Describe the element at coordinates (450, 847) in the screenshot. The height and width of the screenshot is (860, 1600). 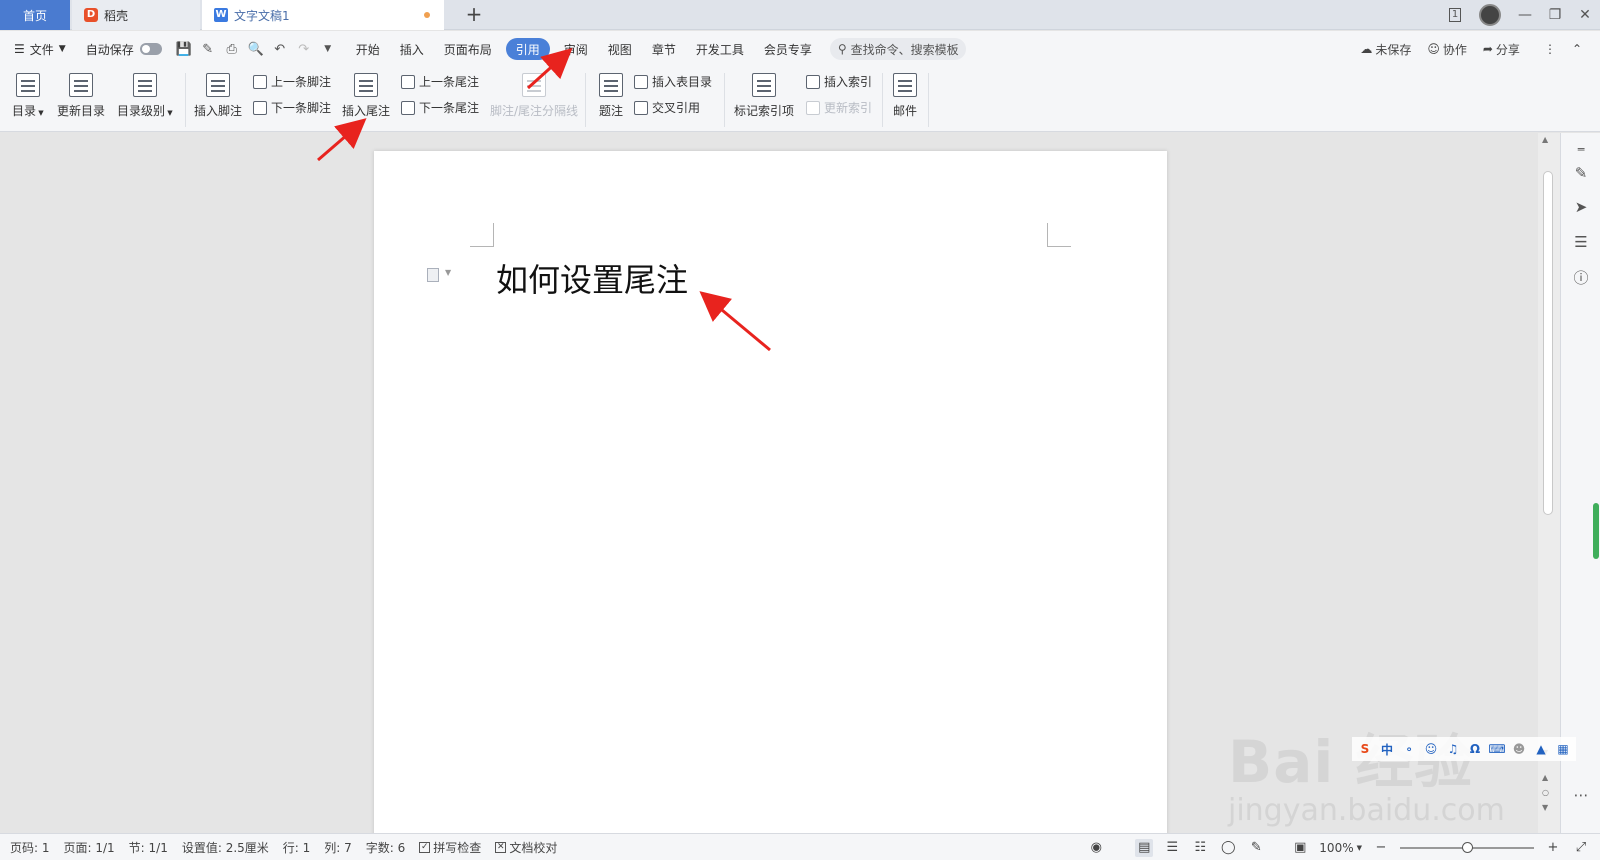
I see `spellcheck-button: ✓ 拼写检查` at that location.